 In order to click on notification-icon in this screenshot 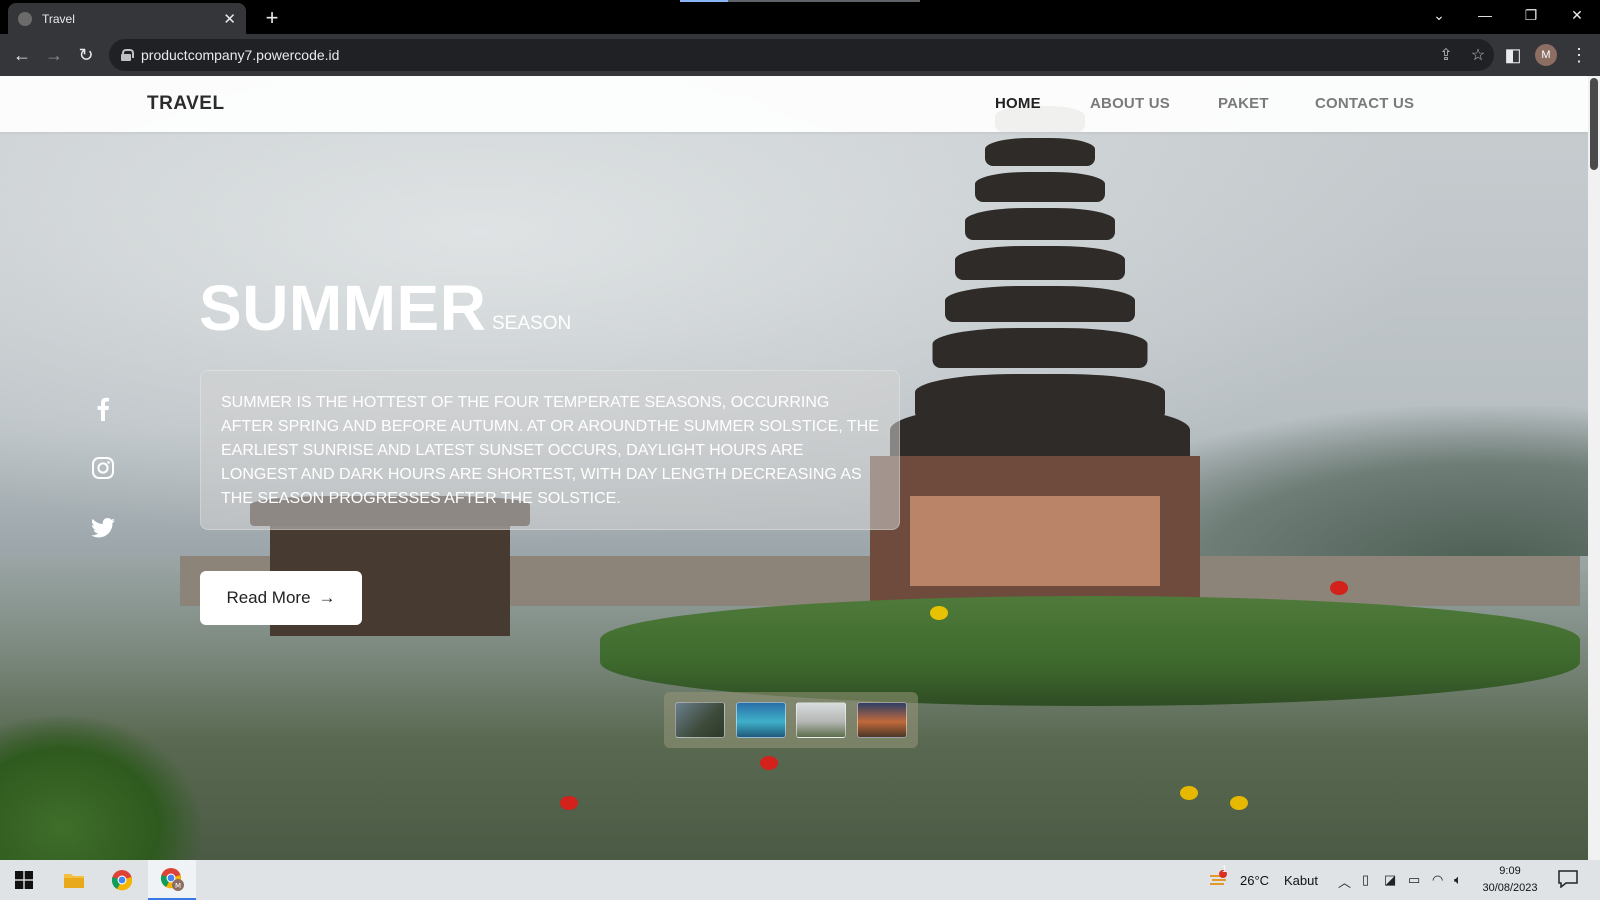, I will do `click(1568, 880)`.